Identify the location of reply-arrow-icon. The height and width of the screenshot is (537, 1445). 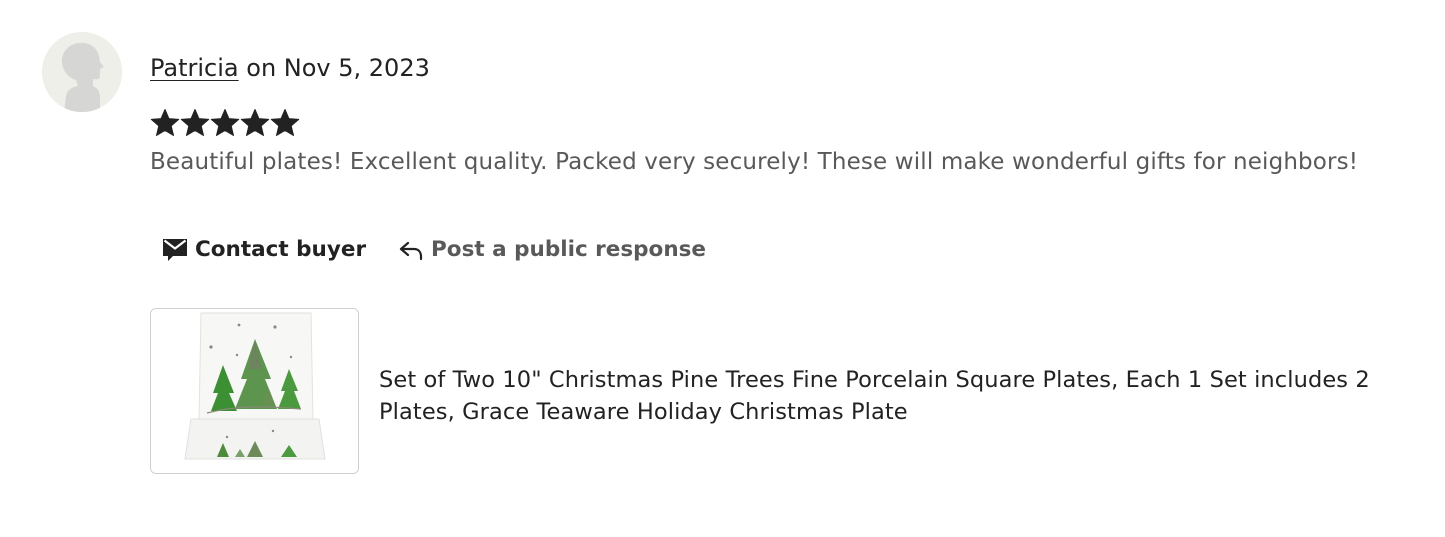
(411, 249).